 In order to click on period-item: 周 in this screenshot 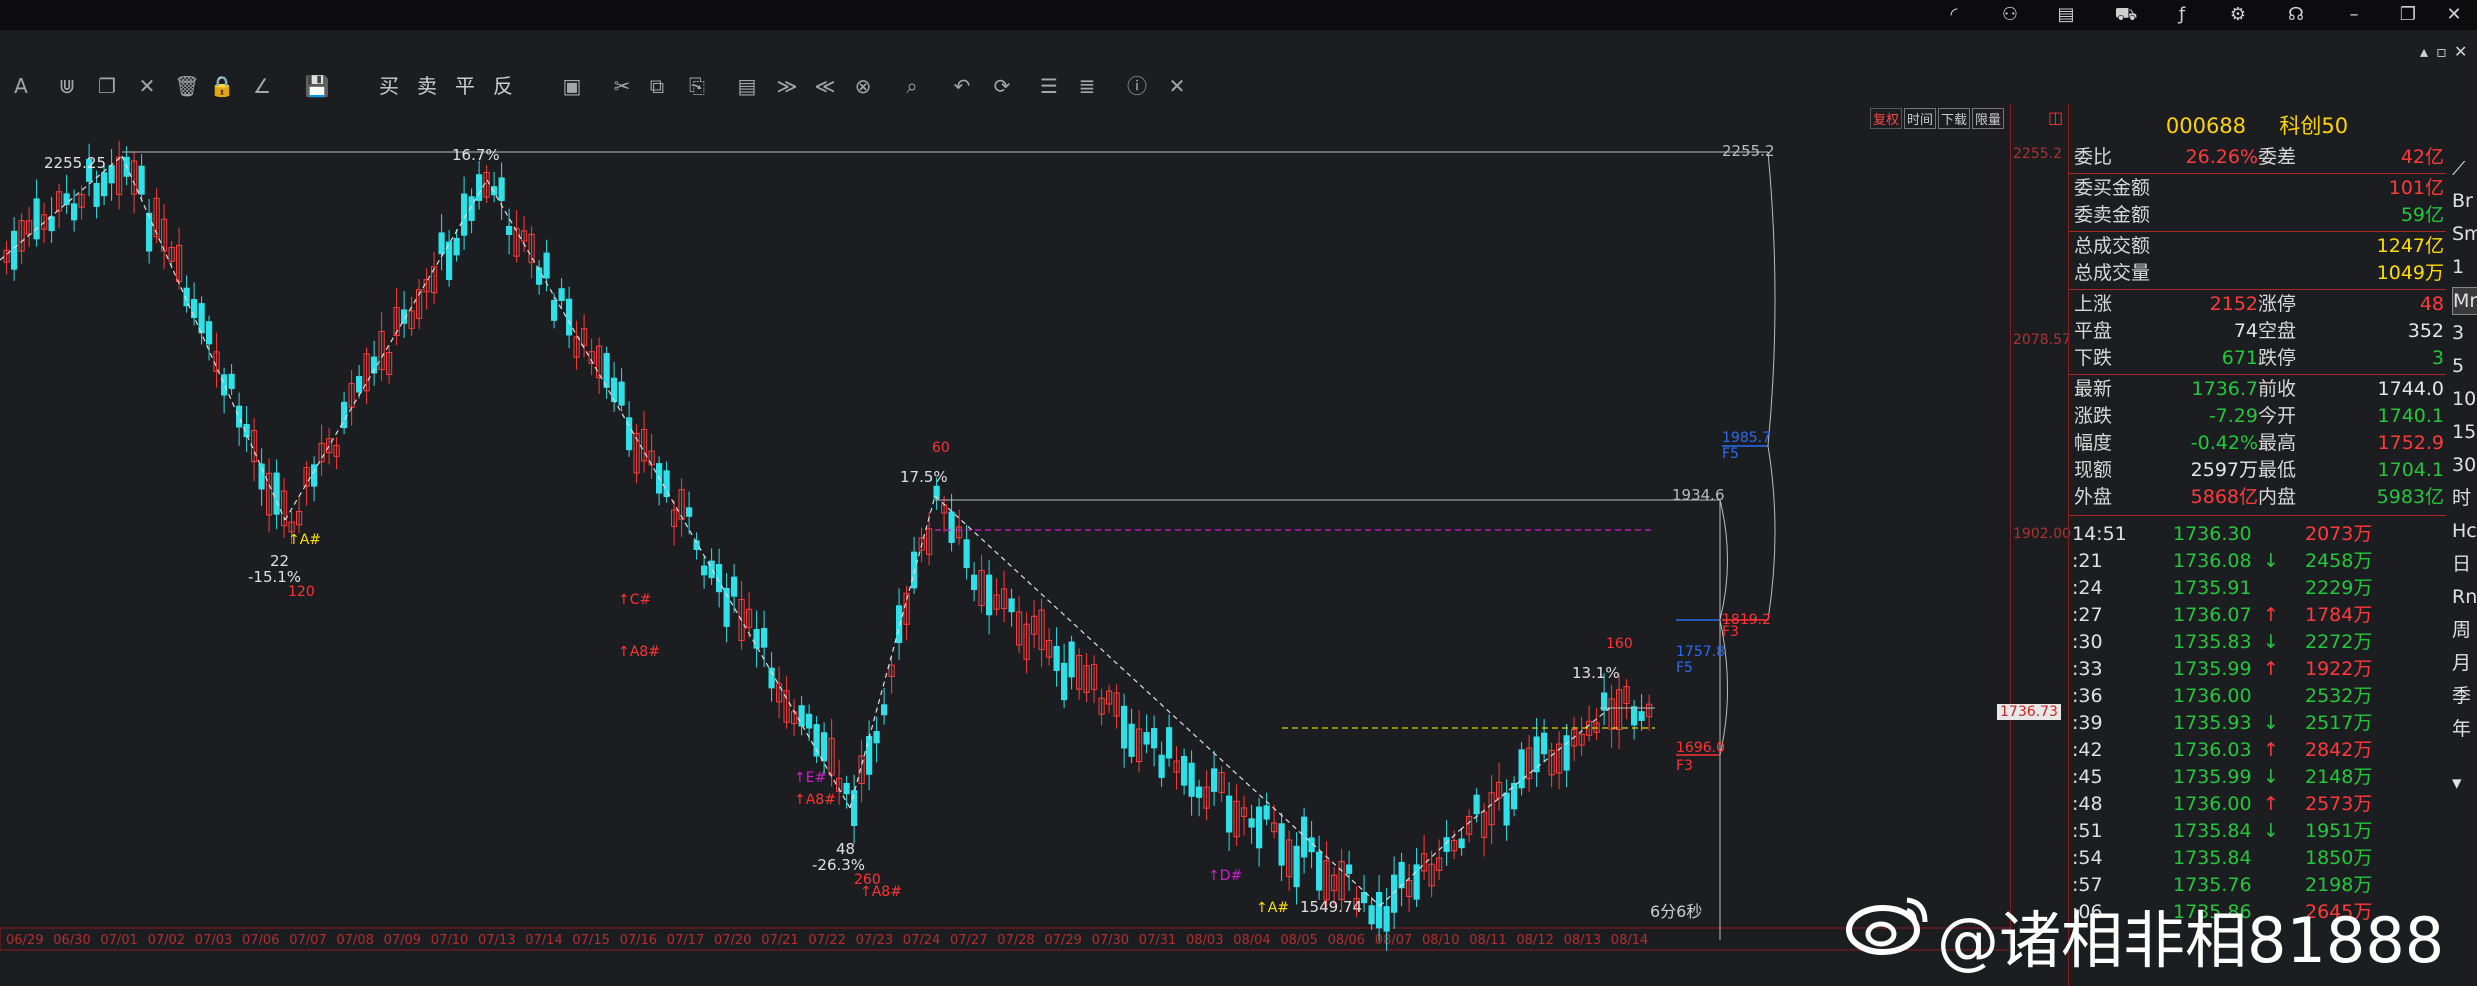, I will do `click(2464, 630)`.